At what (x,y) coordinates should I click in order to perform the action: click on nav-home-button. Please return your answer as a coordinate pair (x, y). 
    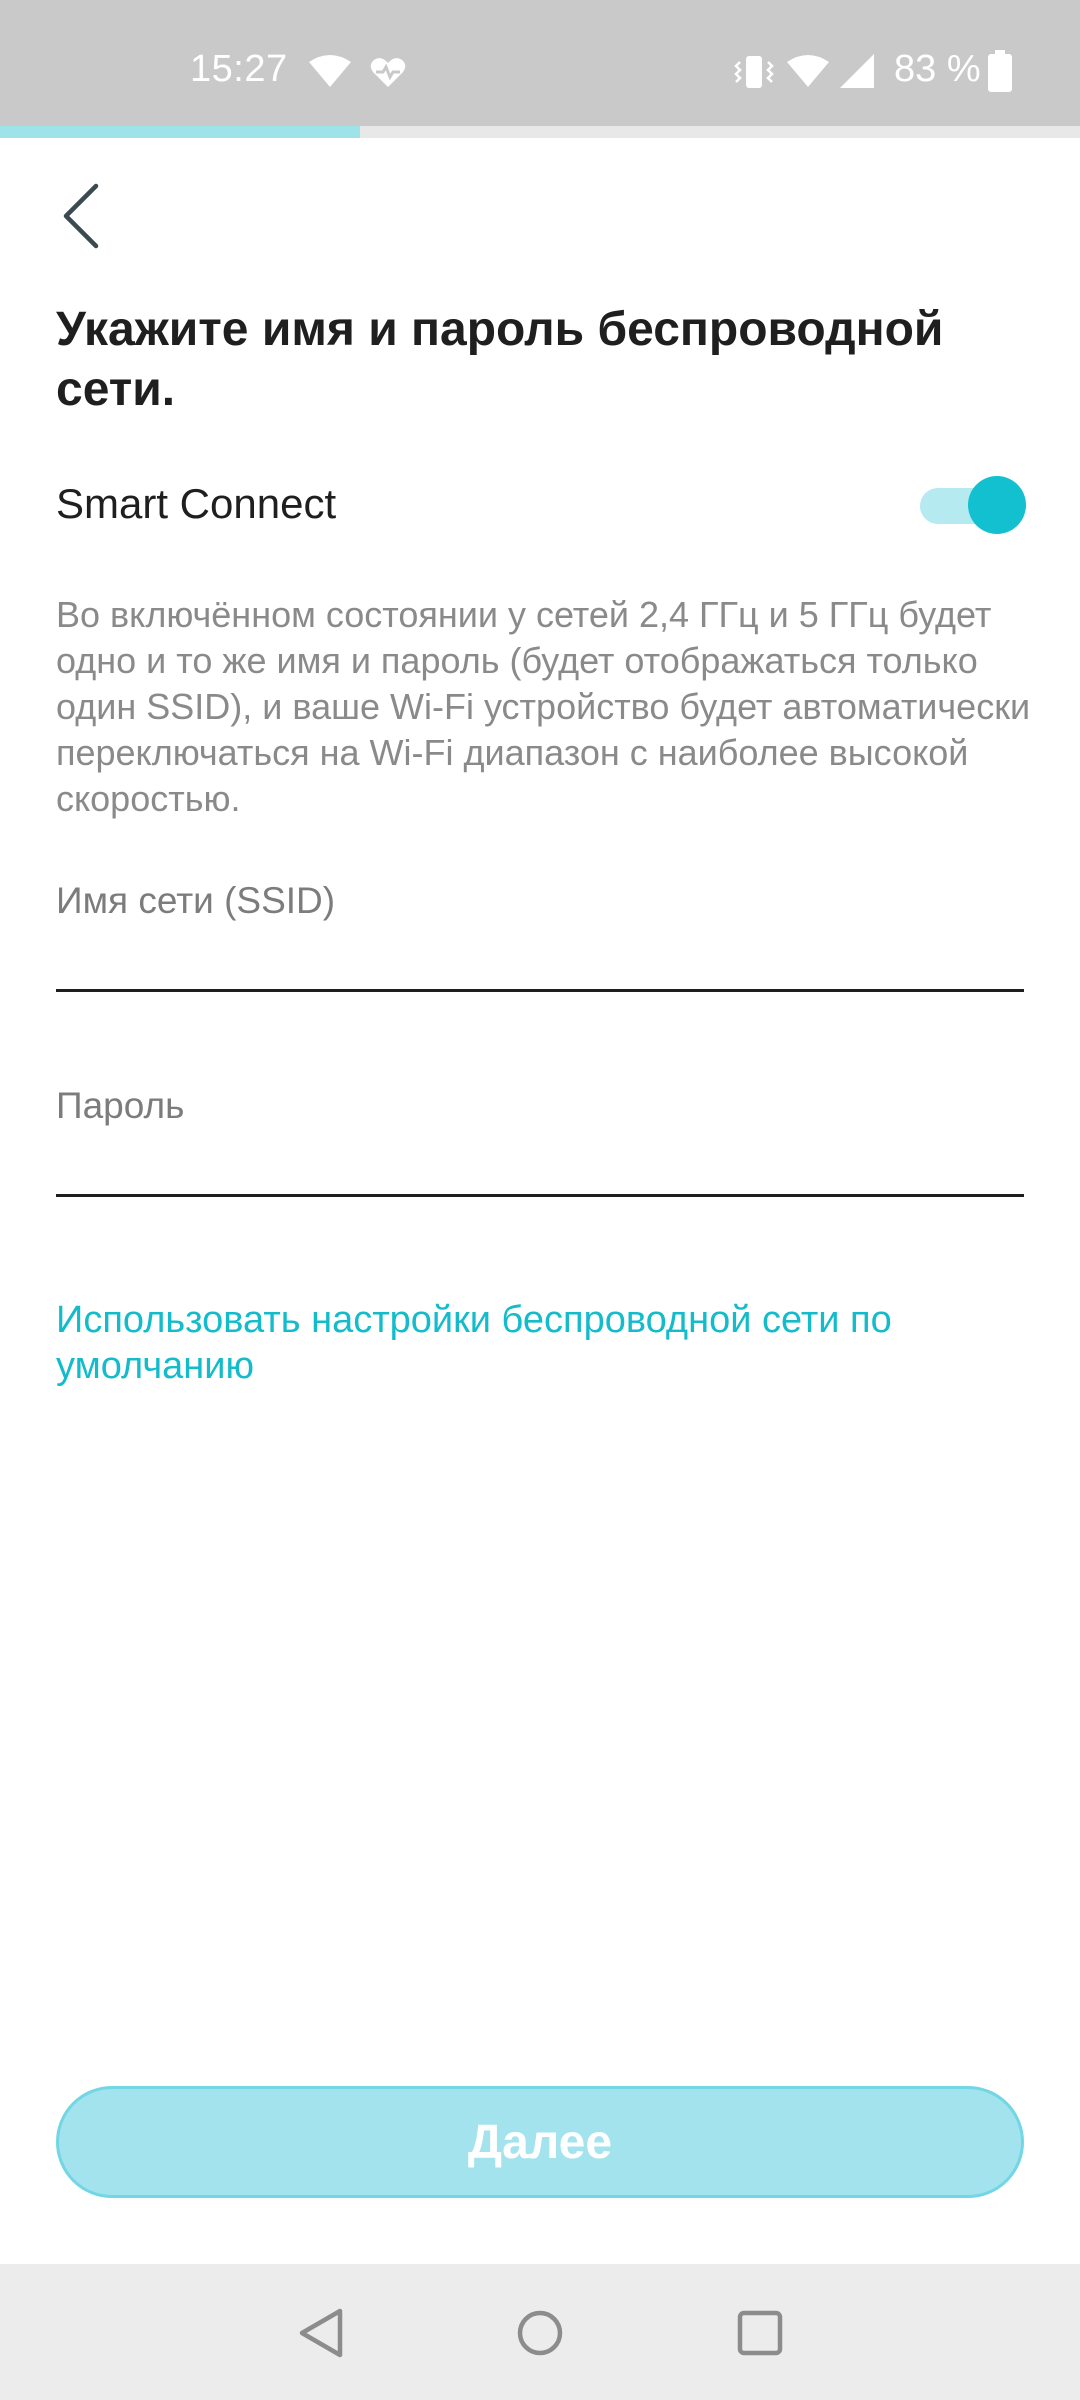
    Looking at the image, I should click on (540, 2333).